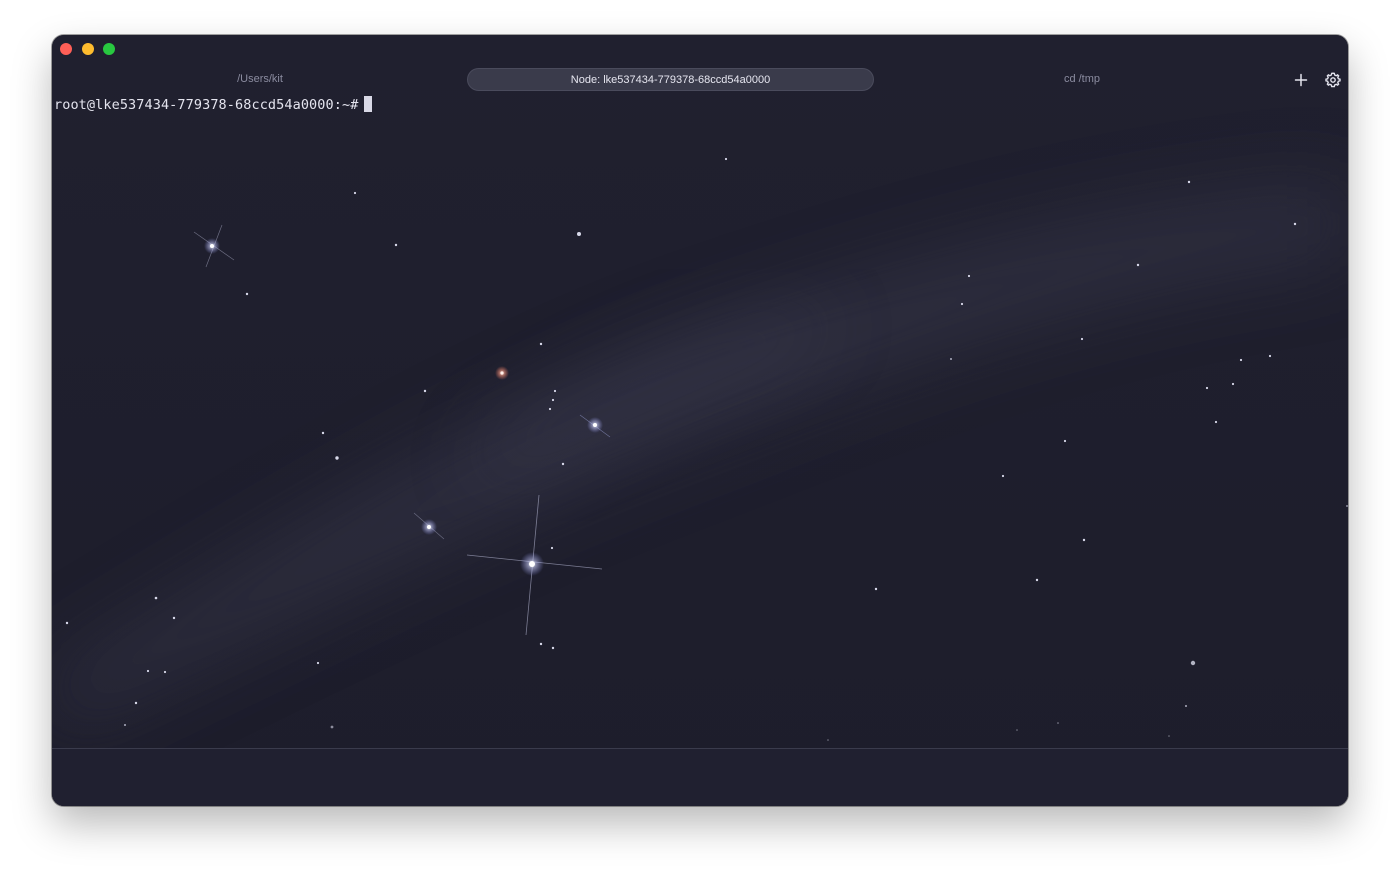  Describe the element at coordinates (88, 49) in the screenshot. I see `minimize-window-button` at that location.